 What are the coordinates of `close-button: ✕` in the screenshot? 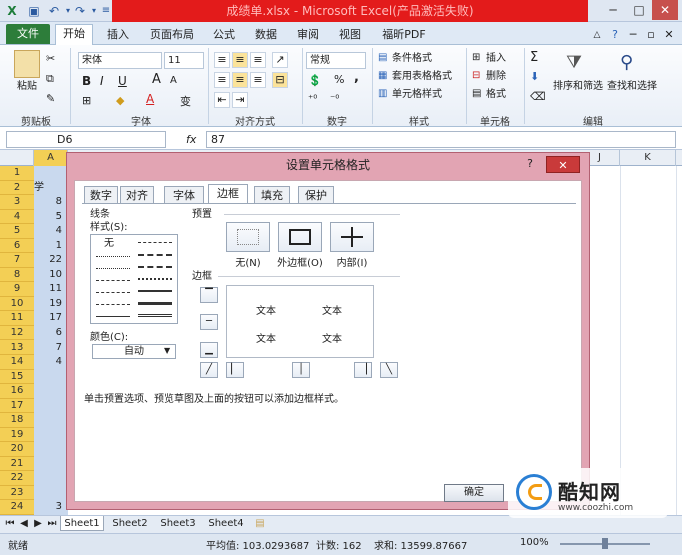 It's located at (665, 10).